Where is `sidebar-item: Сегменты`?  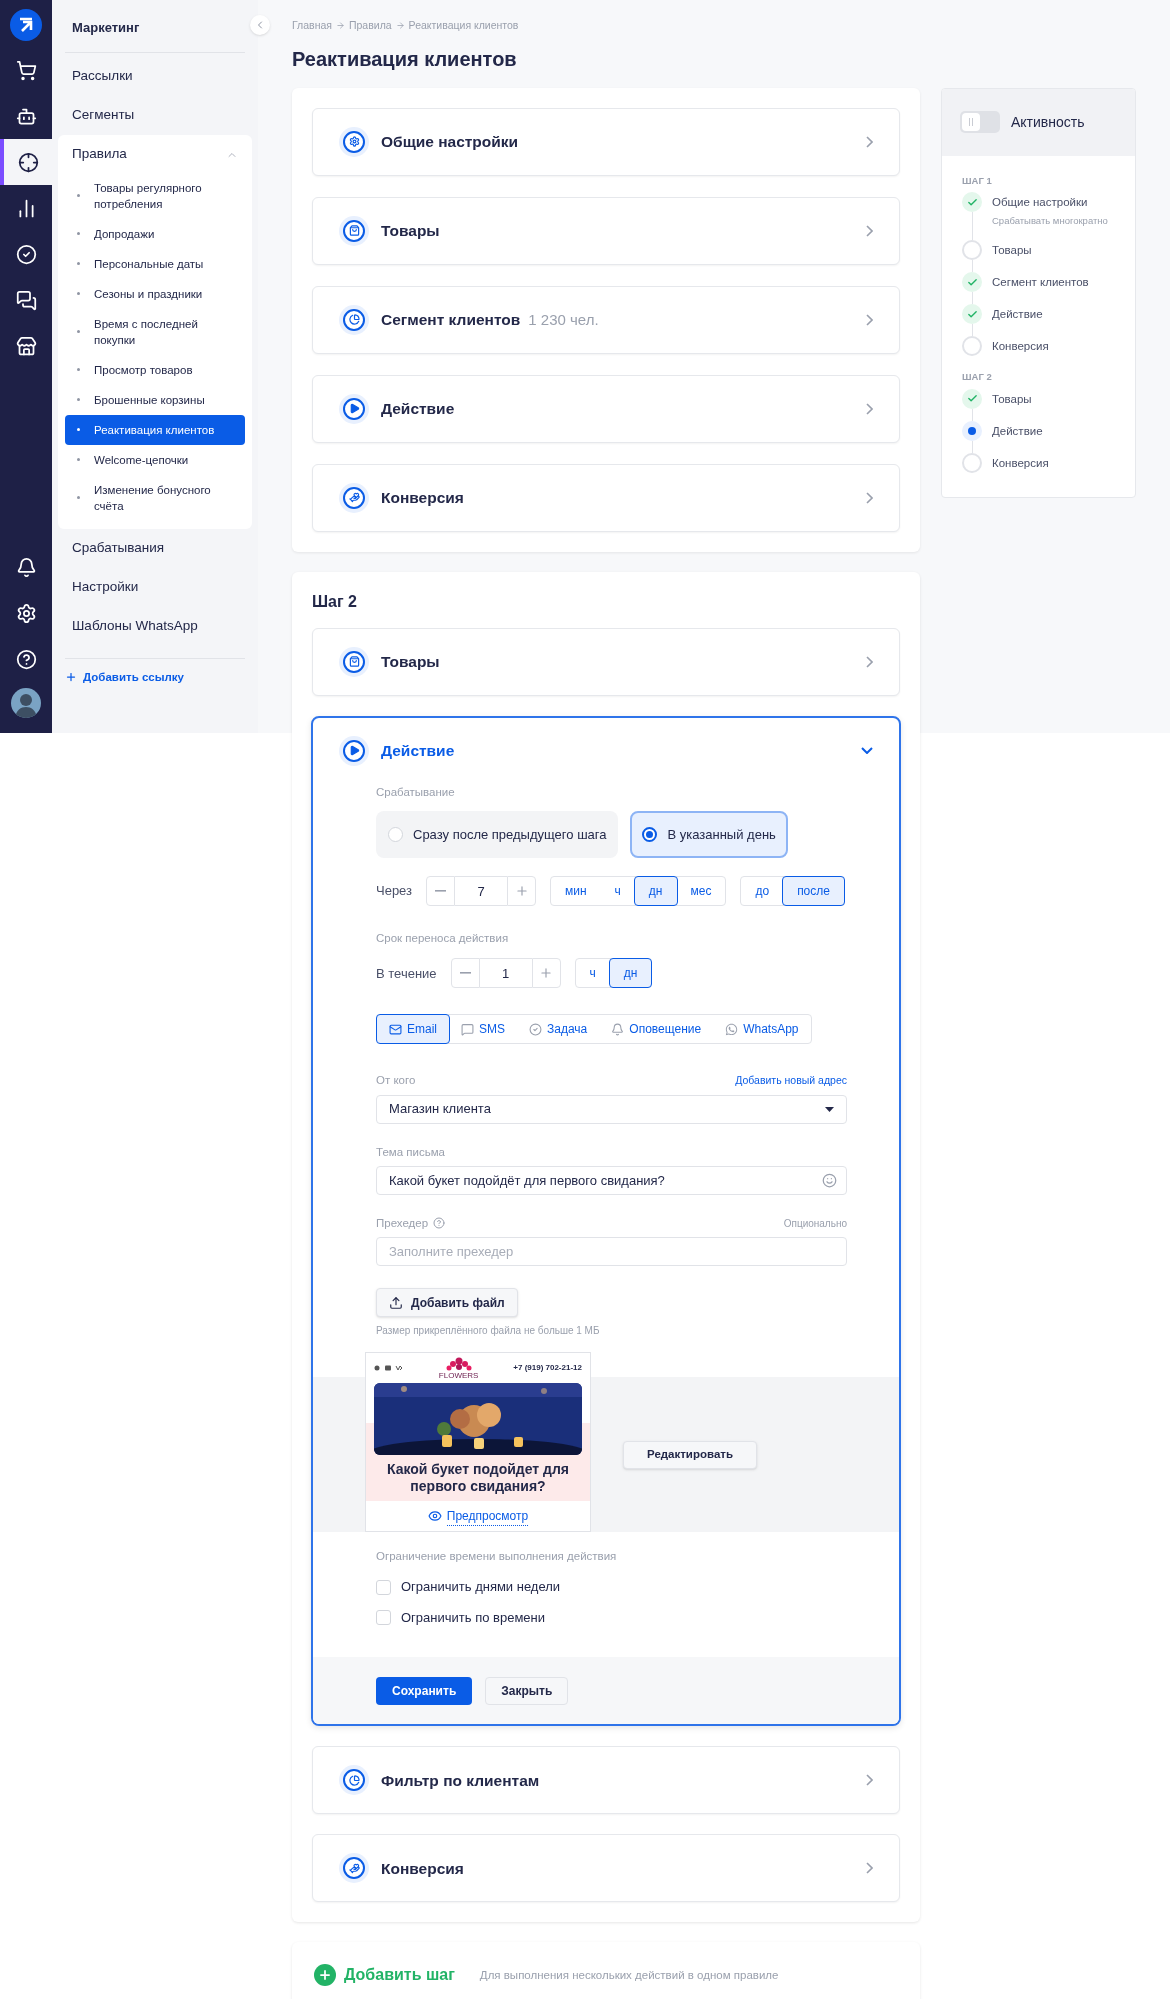
sidebar-item: Сегменты is located at coordinates (155, 115).